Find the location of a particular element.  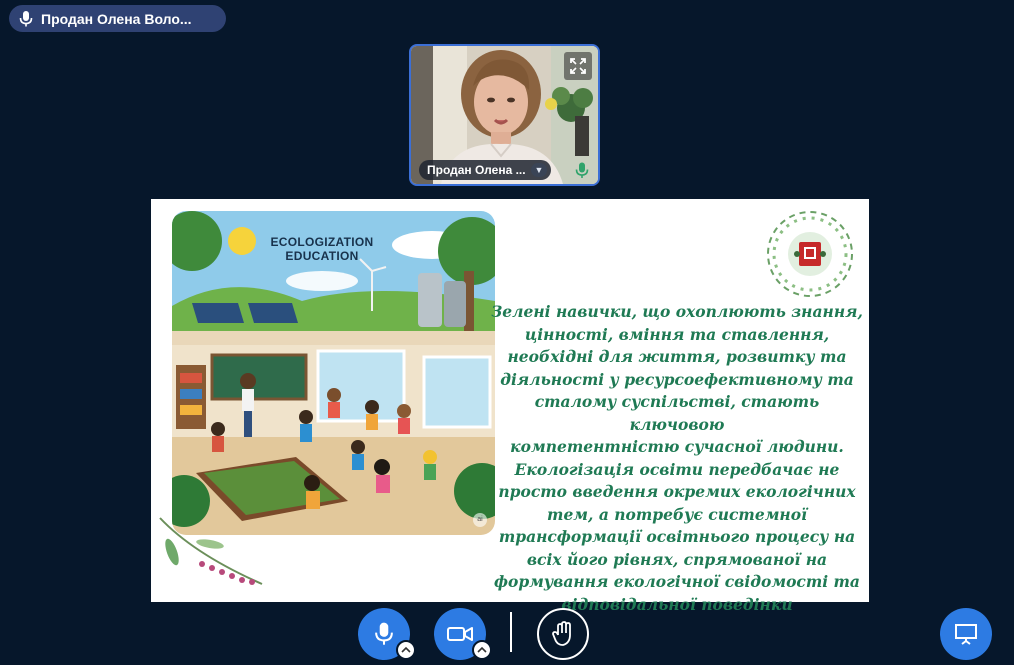

slide-text-line: просто введення окремих екологічних is located at coordinates (677, 491).